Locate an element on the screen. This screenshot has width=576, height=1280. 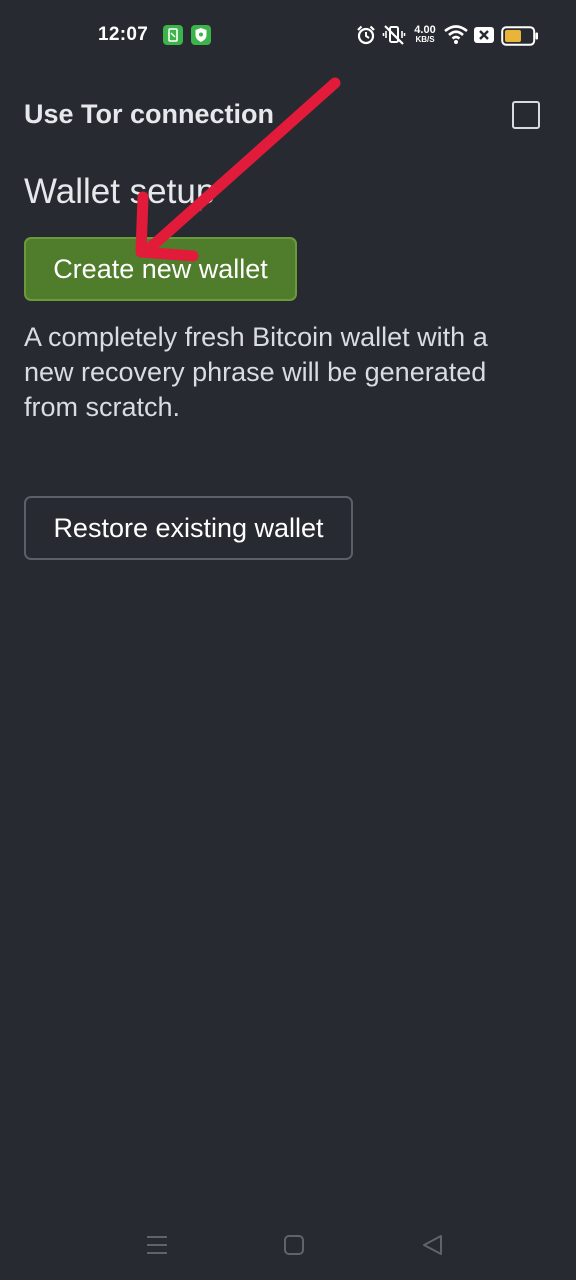
shield-notification-icon is located at coordinates (201, 35).